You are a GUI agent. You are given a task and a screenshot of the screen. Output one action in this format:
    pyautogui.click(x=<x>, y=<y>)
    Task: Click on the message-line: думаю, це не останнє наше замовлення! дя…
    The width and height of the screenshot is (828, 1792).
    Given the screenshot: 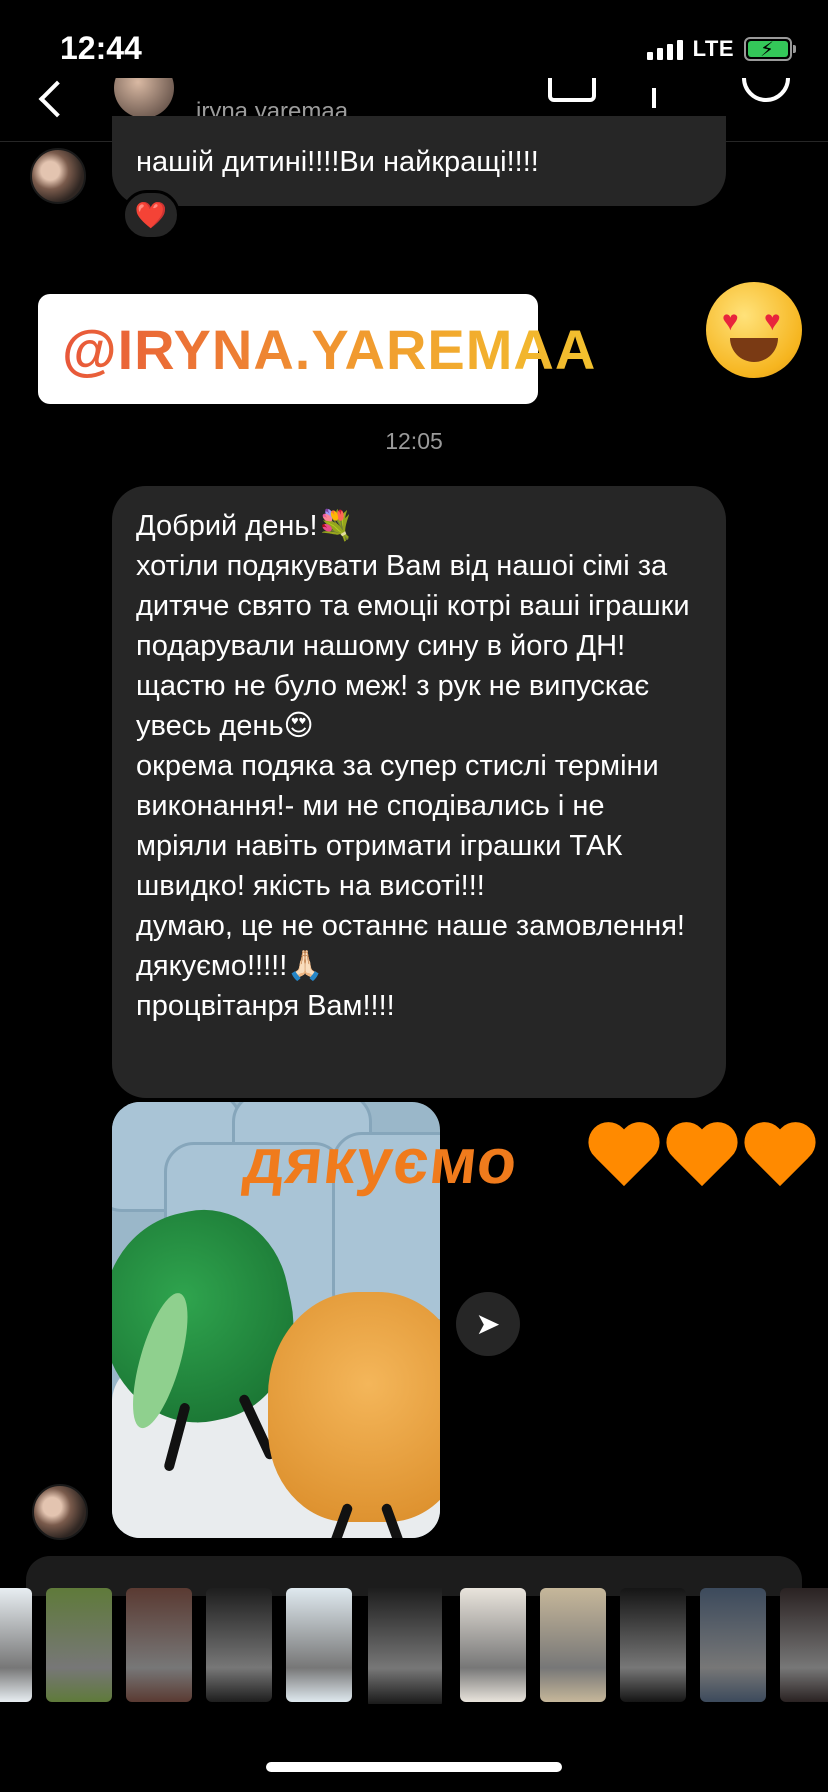 What is the action you would take?
    pyautogui.click(x=410, y=946)
    